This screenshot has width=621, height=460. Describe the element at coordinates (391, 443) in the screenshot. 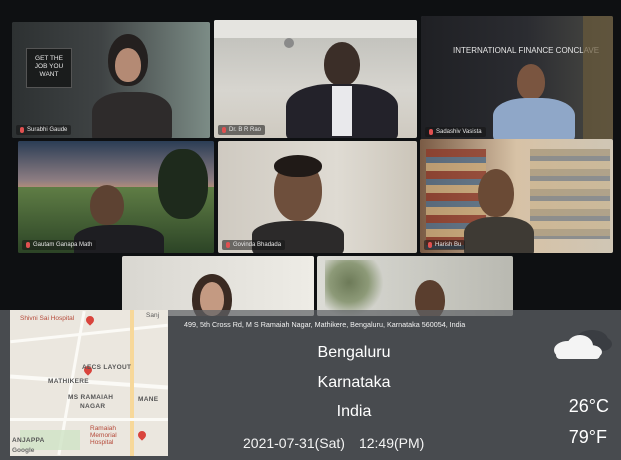

I see `time-text: 12:49(PM)` at that location.